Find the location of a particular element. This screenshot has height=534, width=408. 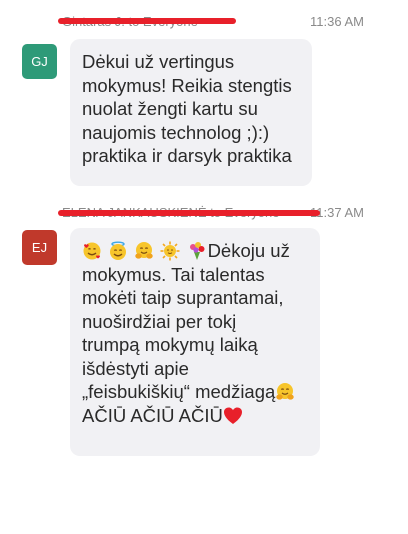

message-time: 11:36 AM is located at coordinates (337, 21).